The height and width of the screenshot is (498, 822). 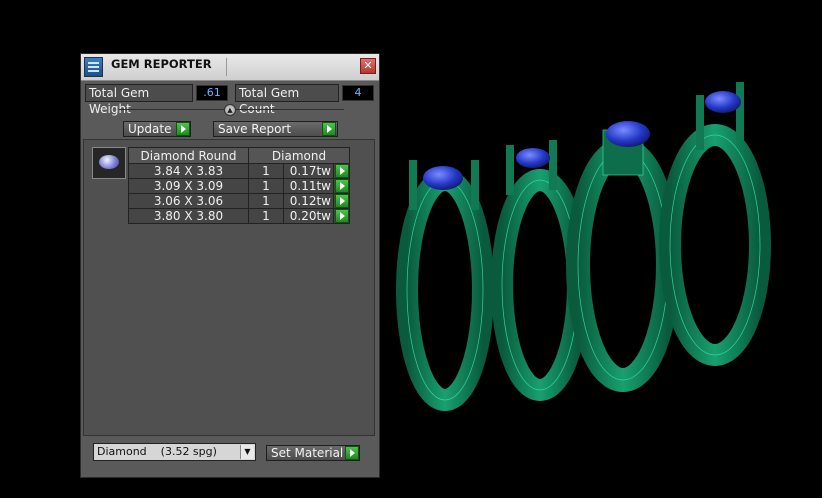 What do you see at coordinates (188, 186) in the screenshot?
I see `gem-size-cell: 3.09 X 3.09` at bounding box center [188, 186].